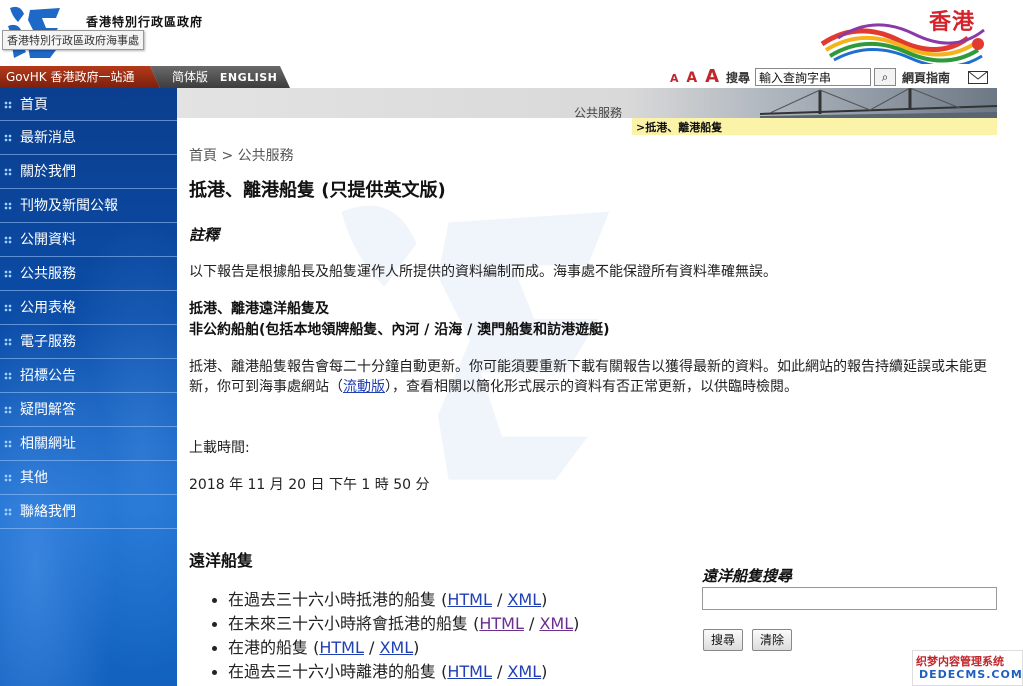 The width and height of the screenshot is (1023, 686). I want to click on breadcrumb: 首頁 > 公共服務, so click(241, 155).